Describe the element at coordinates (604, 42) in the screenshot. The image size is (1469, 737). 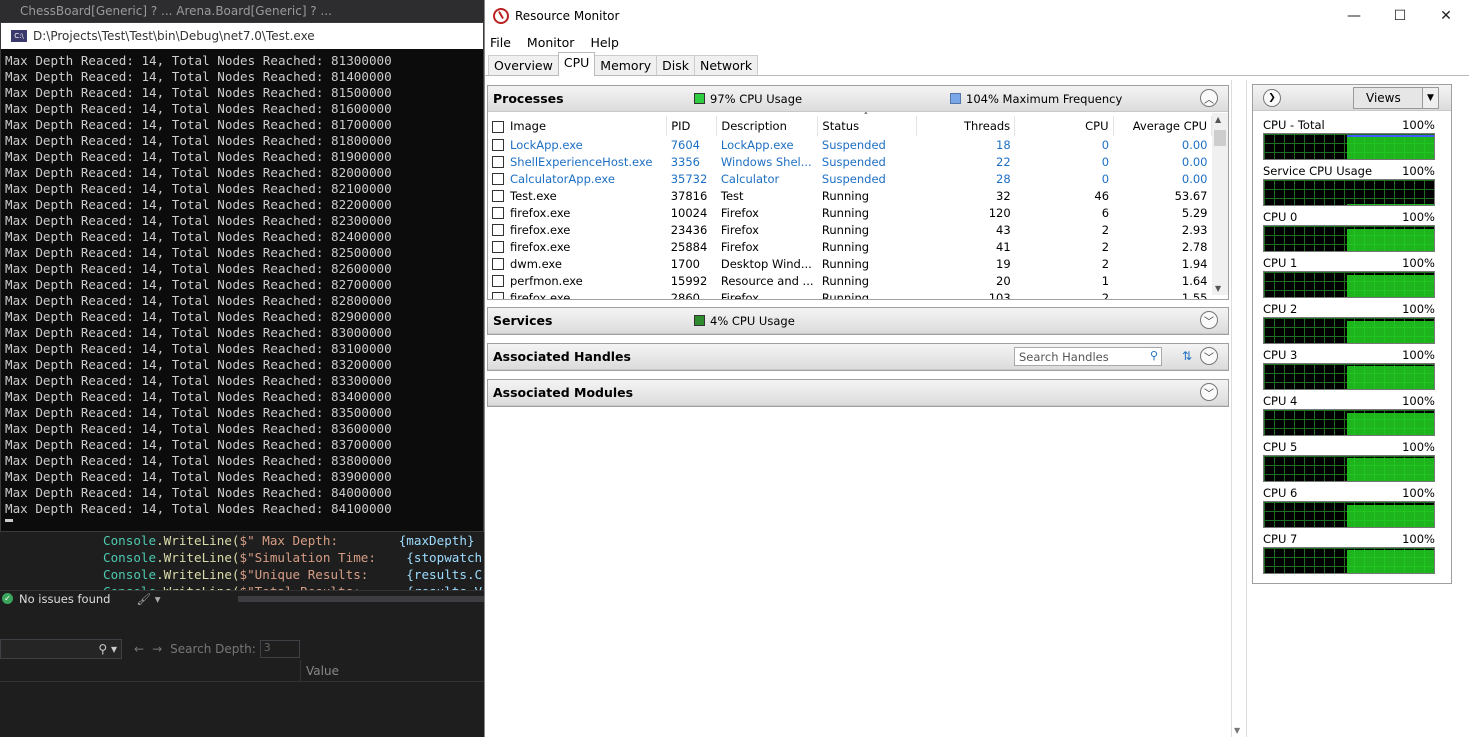
I see `menu-item-help: Help` at that location.